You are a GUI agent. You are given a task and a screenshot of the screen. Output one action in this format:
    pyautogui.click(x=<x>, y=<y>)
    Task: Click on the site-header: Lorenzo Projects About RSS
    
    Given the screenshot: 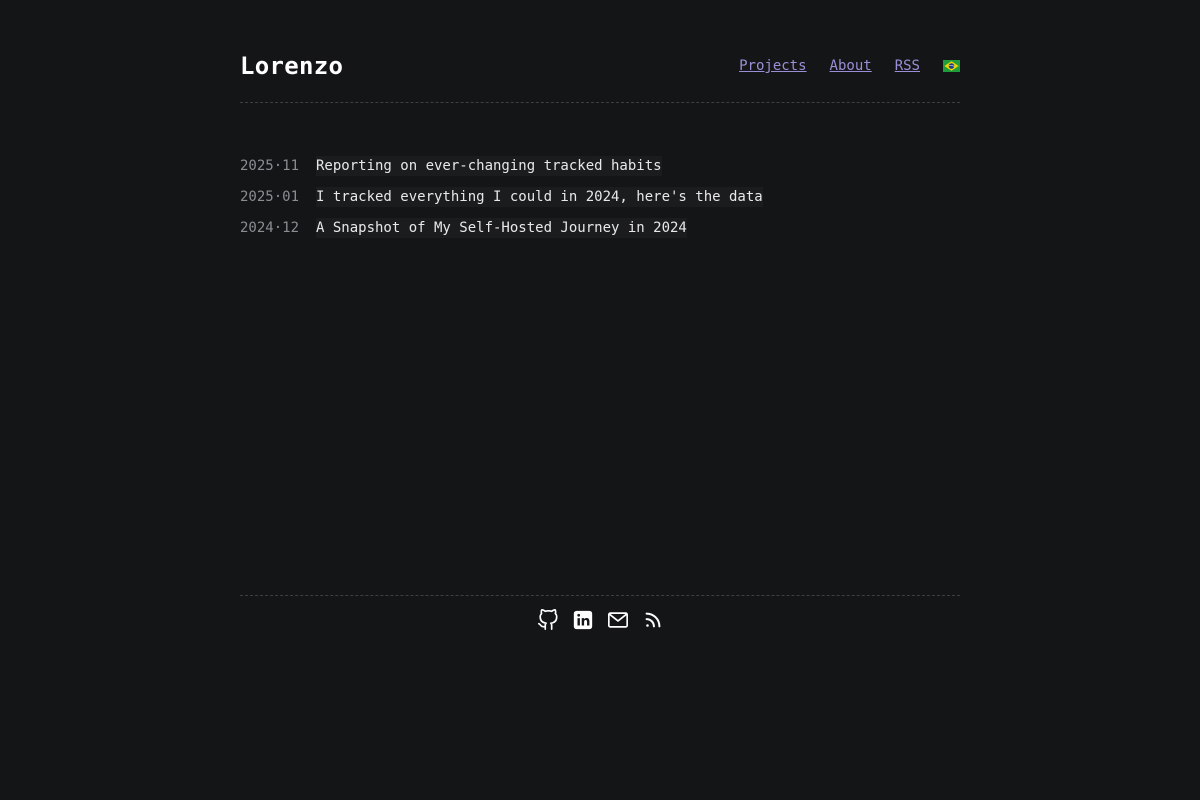 What is the action you would take?
    pyautogui.click(x=600, y=75)
    